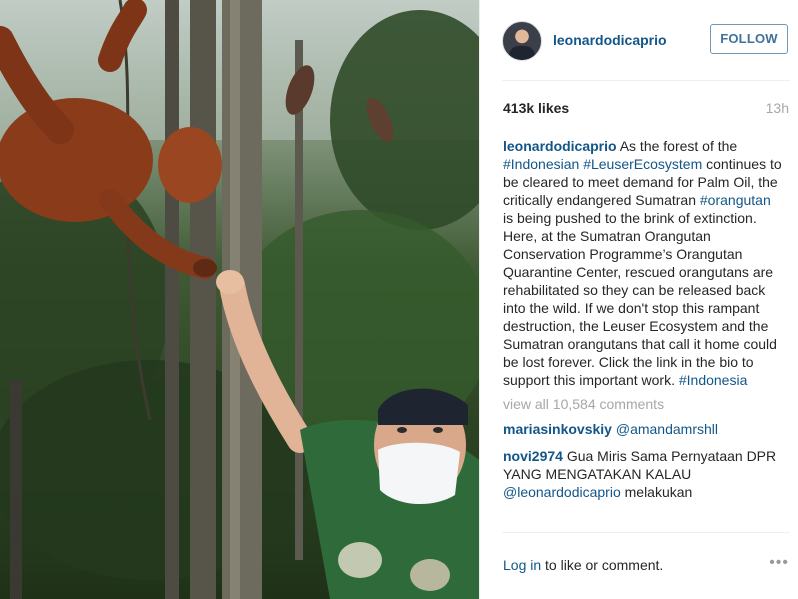 The width and height of the screenshot is (798, 599). What do you see at coordinates (557, 429) in the screenshot?
I see `comment-username: mariasinkovskiy` at bounding box center [557, 429].